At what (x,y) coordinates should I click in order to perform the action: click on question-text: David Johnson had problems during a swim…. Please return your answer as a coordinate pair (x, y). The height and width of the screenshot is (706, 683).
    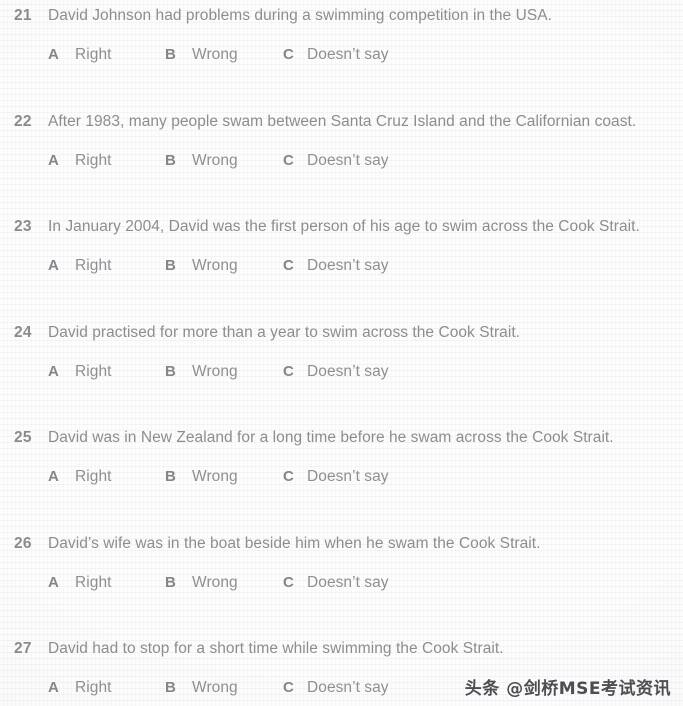
    Looking at the image, I should click on (300, 15).